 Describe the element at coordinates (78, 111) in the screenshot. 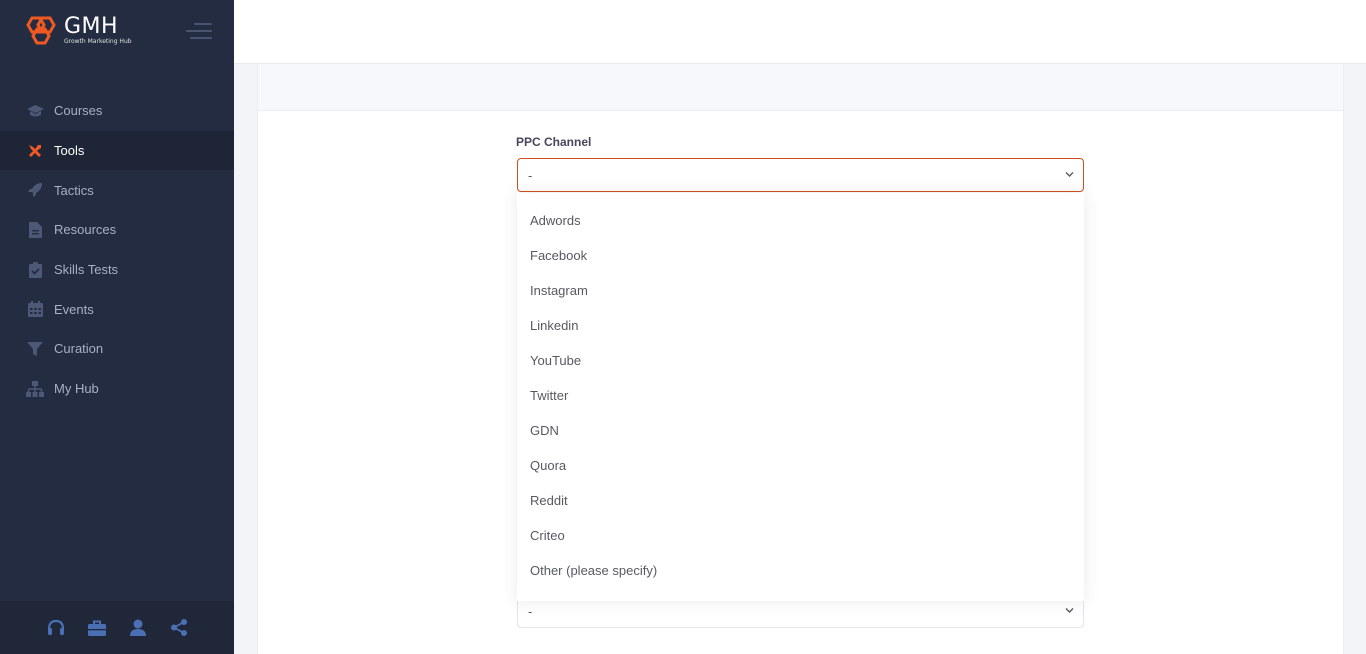

I see `sidebar-item-label: Courses` at that location.